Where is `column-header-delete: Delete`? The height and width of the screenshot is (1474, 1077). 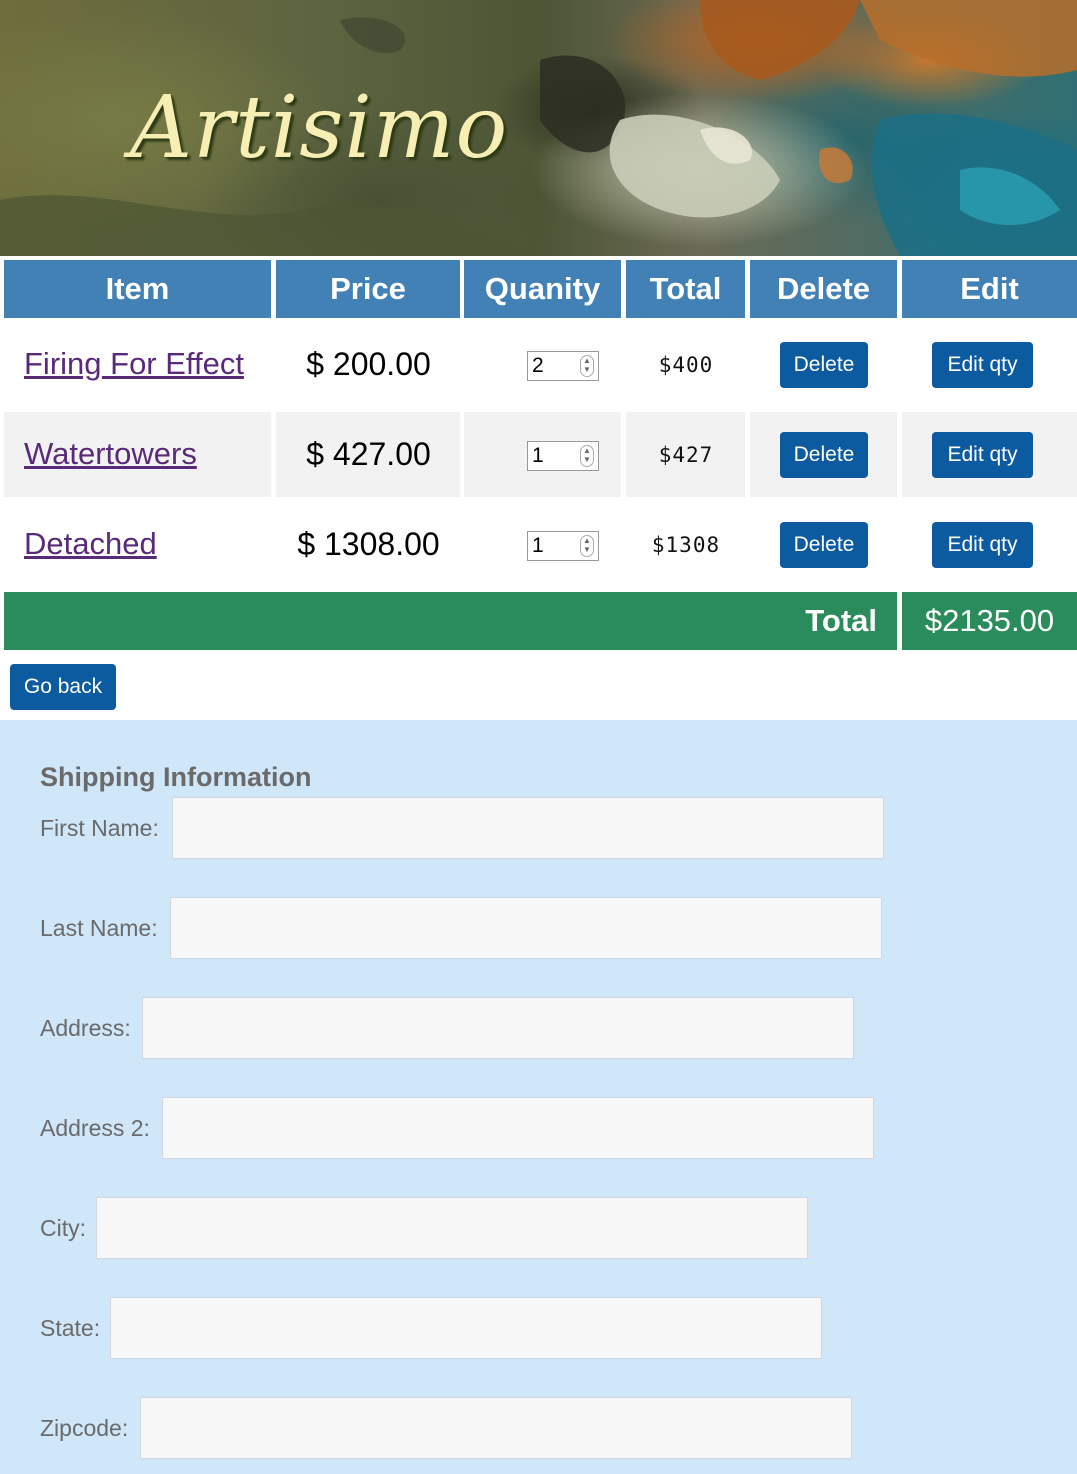
column-header-delete: Delete is located at coordinates (823, 289).